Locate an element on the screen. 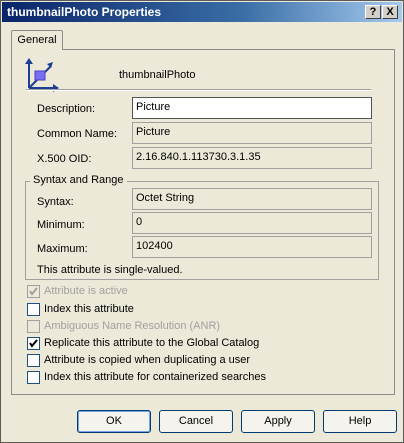 This screenshot has width=404, height=443. tab-general: General is located at coordinates (37, 40).